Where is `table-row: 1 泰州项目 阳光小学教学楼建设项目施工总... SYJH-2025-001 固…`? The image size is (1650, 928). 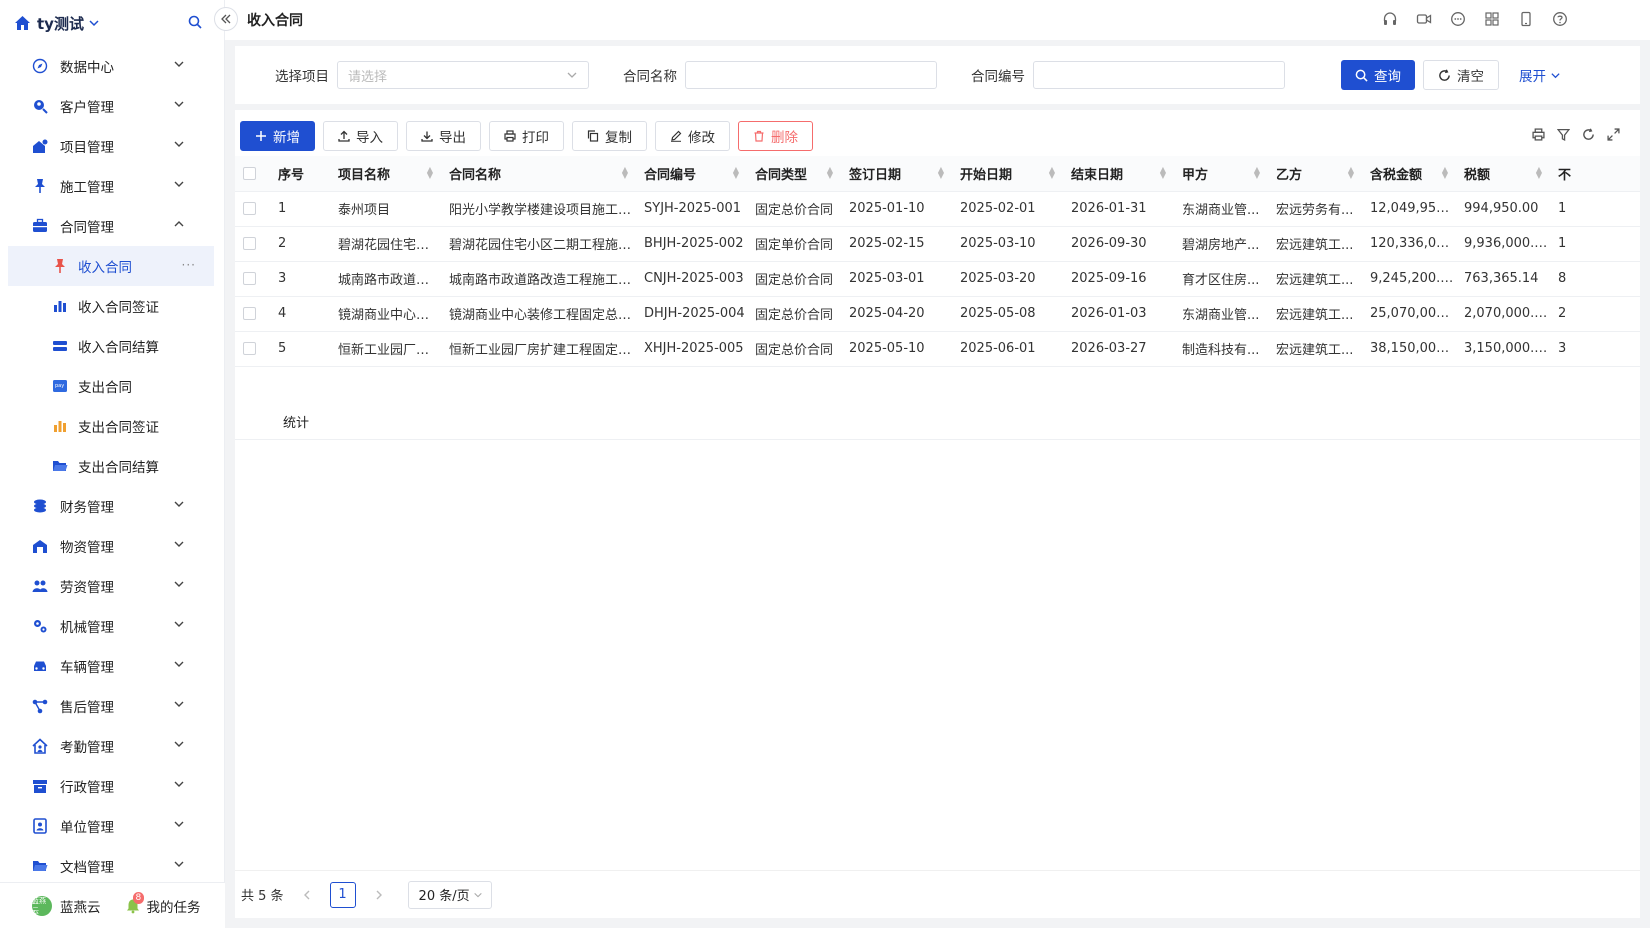 table-row: 1 泰州项目 阳光小学教学楼建设项目施工总... SYJH-2025-001 固… is located at coordinates (937, 209).